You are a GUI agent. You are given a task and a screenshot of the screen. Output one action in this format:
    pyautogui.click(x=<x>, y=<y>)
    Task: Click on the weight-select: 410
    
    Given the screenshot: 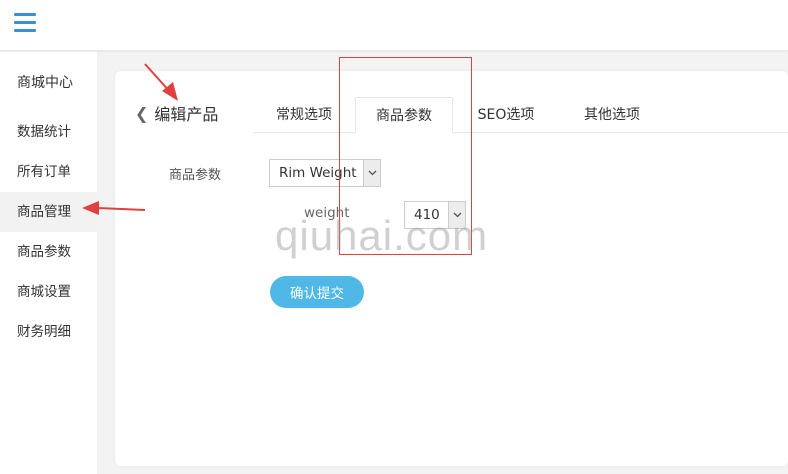 What is the action you would take?
    pyautogui.click(x=435, y=215)
    